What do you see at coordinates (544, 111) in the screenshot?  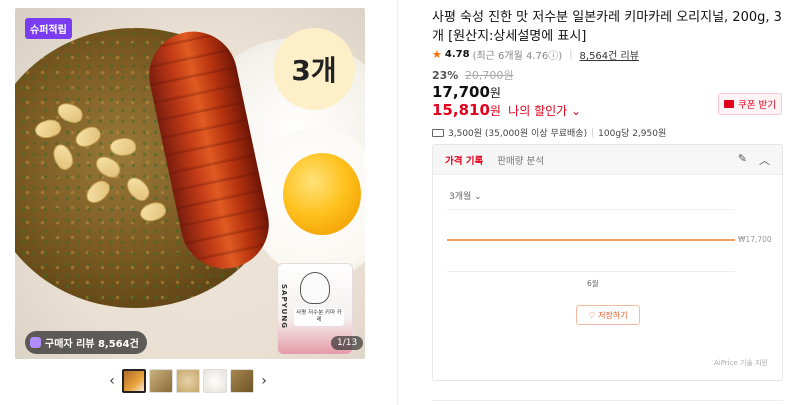 I see `my-price-label: 나의 할인가 ⌄` at bounding box center [544, 111].